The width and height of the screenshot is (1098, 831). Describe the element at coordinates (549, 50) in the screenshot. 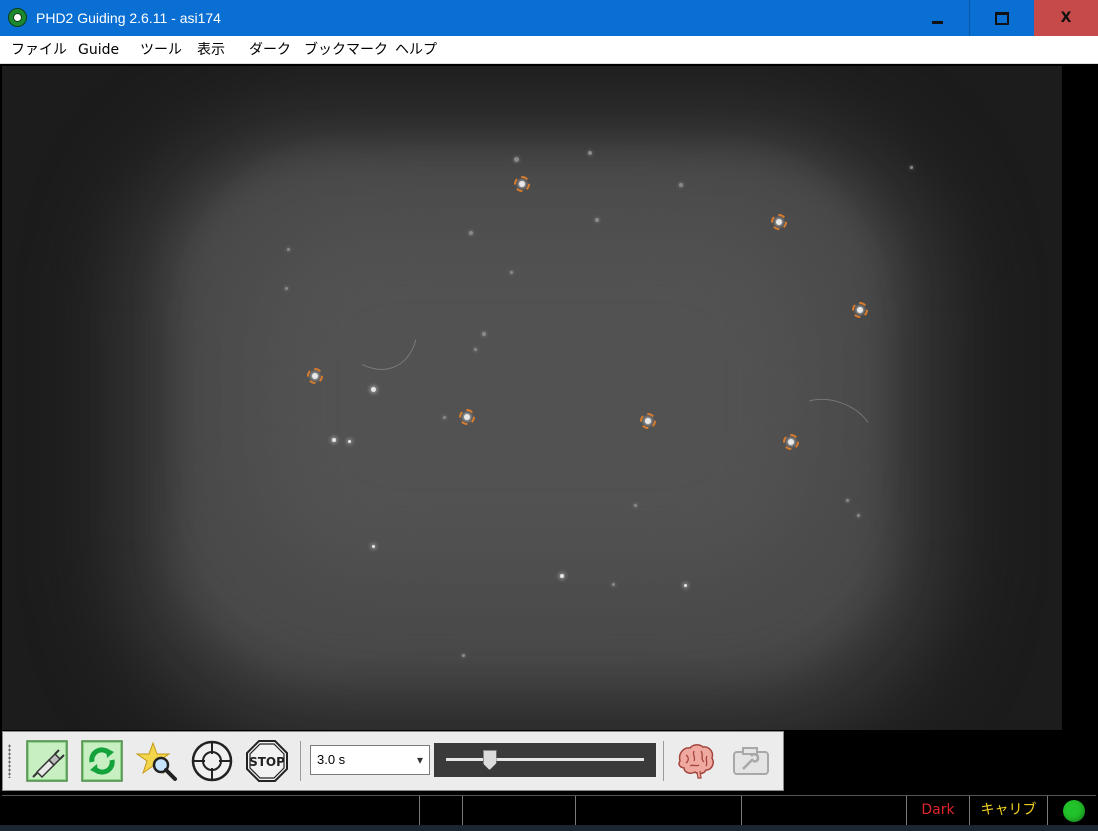

I see `menu-bar: ファイル Guide ツール 表示 ダーク ブックマーク ヘルプ` at that location.